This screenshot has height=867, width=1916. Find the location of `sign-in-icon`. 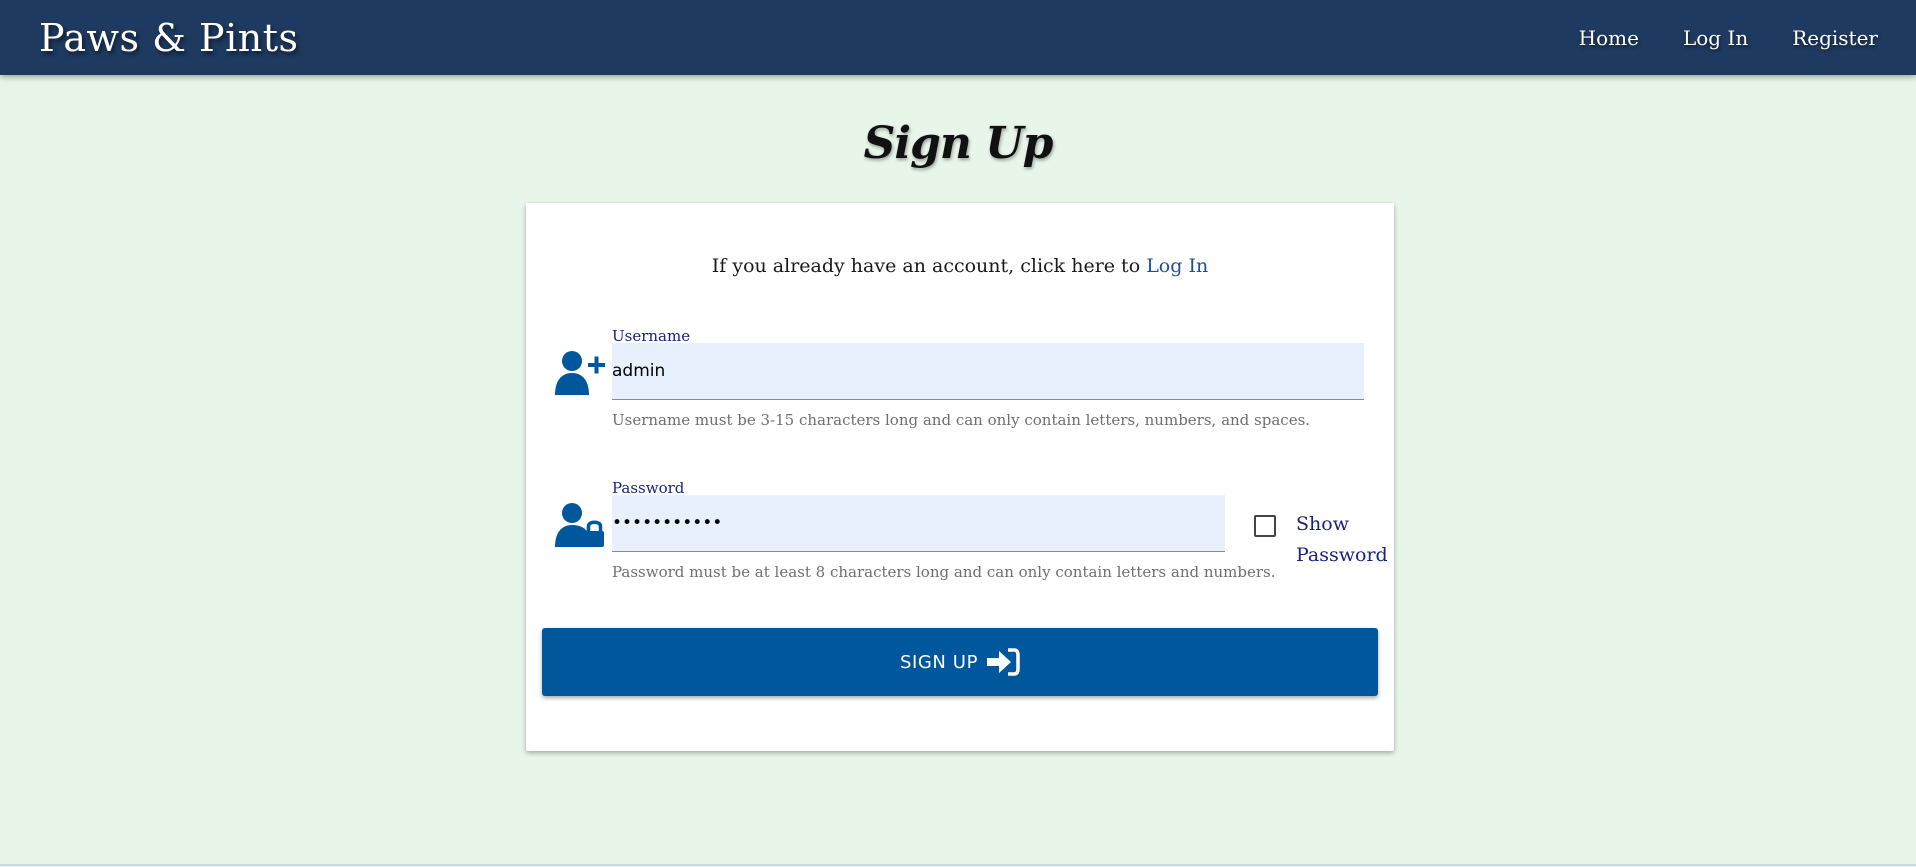

sign-in-icon is located at coordinates (1003, 662).